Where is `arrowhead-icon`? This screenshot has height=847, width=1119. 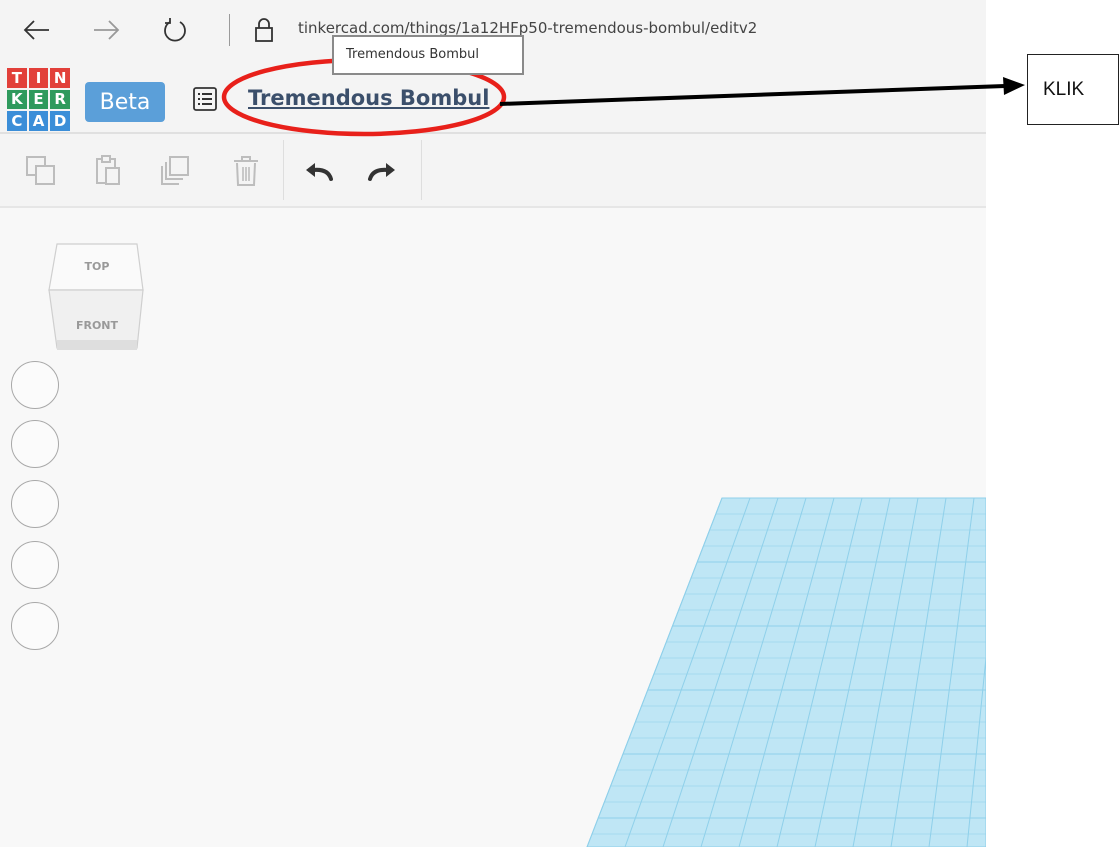 arrowhead-icon is located at coordinates (1014, 86).